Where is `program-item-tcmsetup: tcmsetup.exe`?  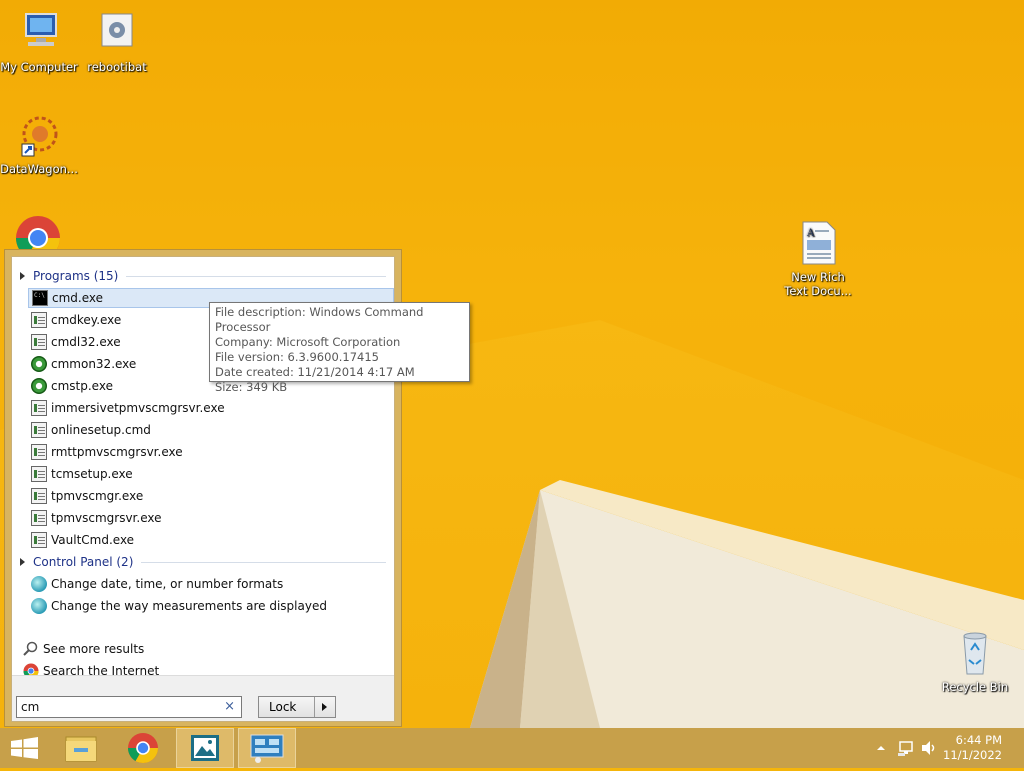 program-item-tcmsetup: tcmsetup.exe is located at coordinates (211, 474).